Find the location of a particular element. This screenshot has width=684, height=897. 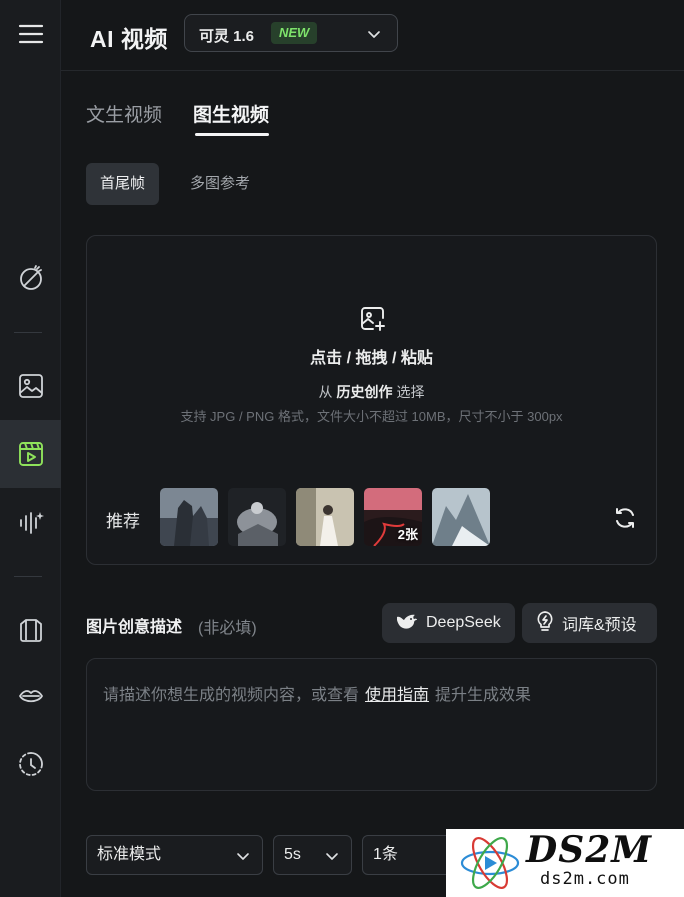

image-add-icon is located at coordinates (373, 321).